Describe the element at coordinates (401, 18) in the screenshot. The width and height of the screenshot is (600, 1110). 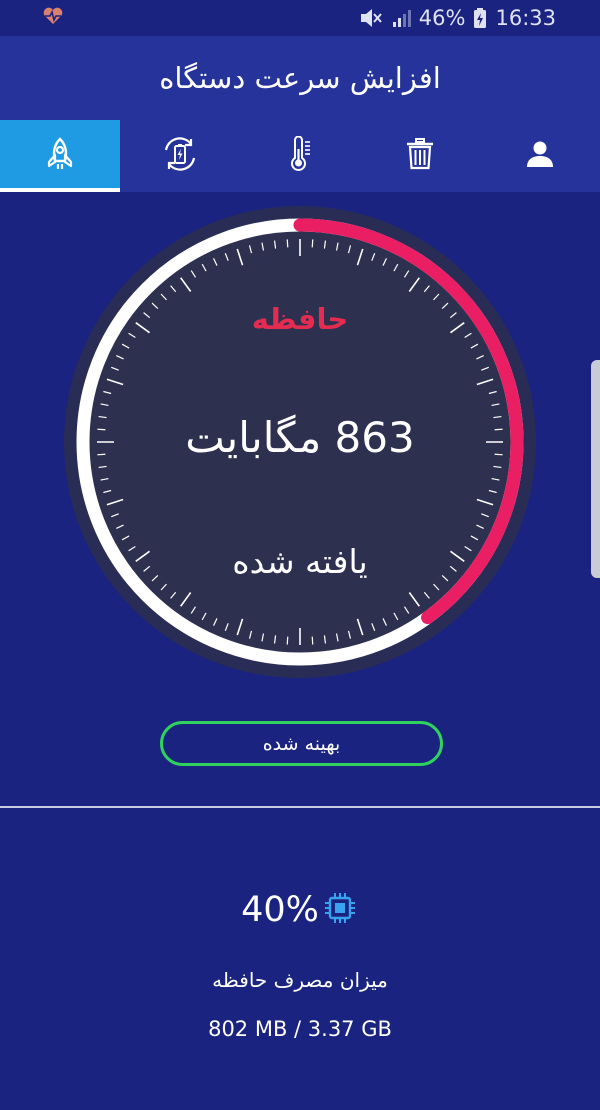
I see `signal-icon` at that location.